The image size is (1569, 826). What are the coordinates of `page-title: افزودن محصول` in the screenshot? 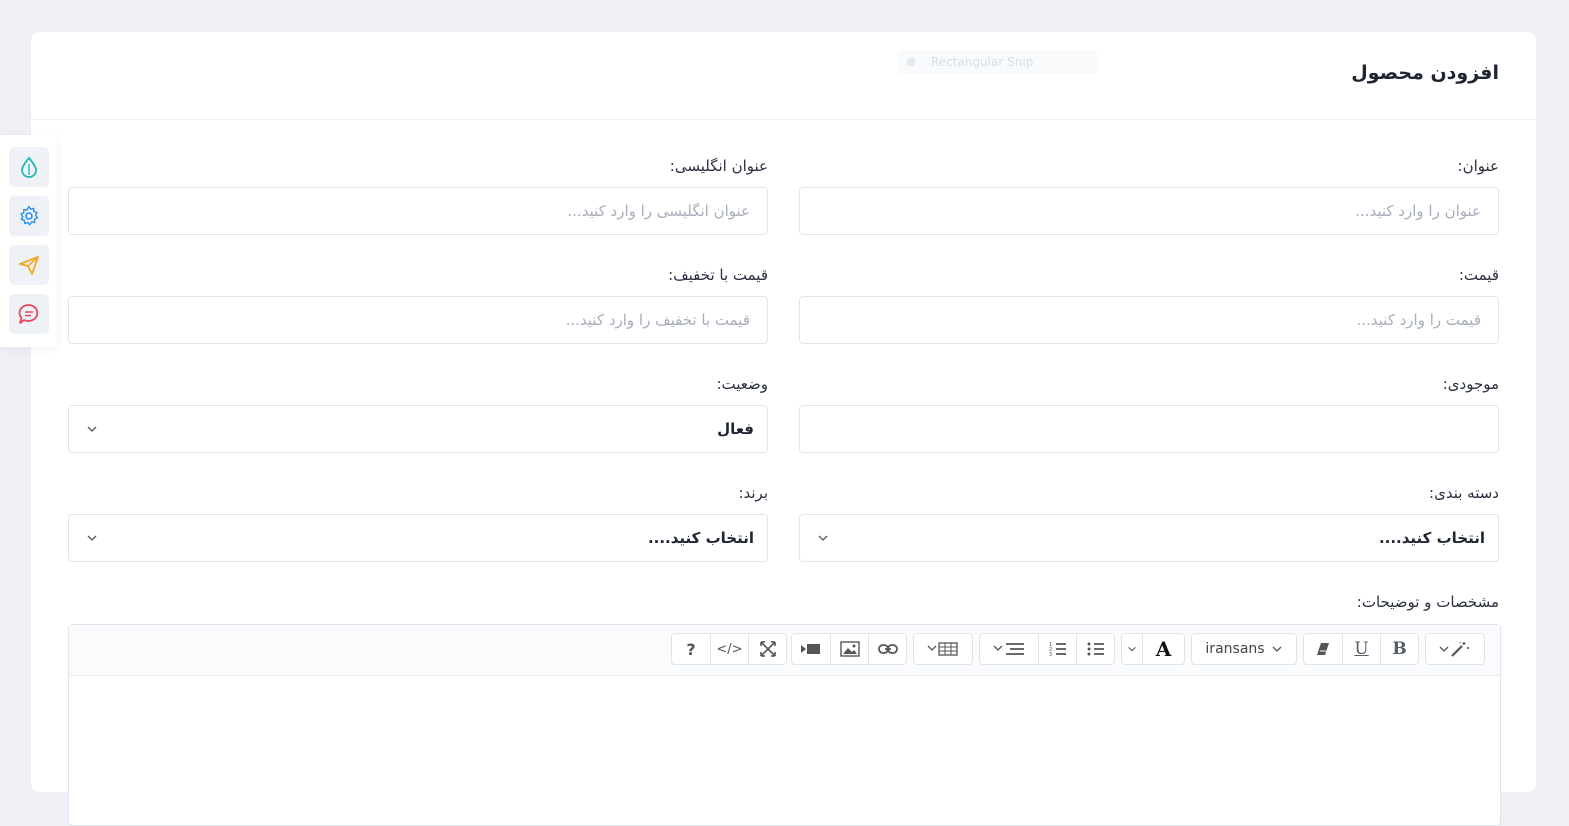 It's located at (1425, 73).